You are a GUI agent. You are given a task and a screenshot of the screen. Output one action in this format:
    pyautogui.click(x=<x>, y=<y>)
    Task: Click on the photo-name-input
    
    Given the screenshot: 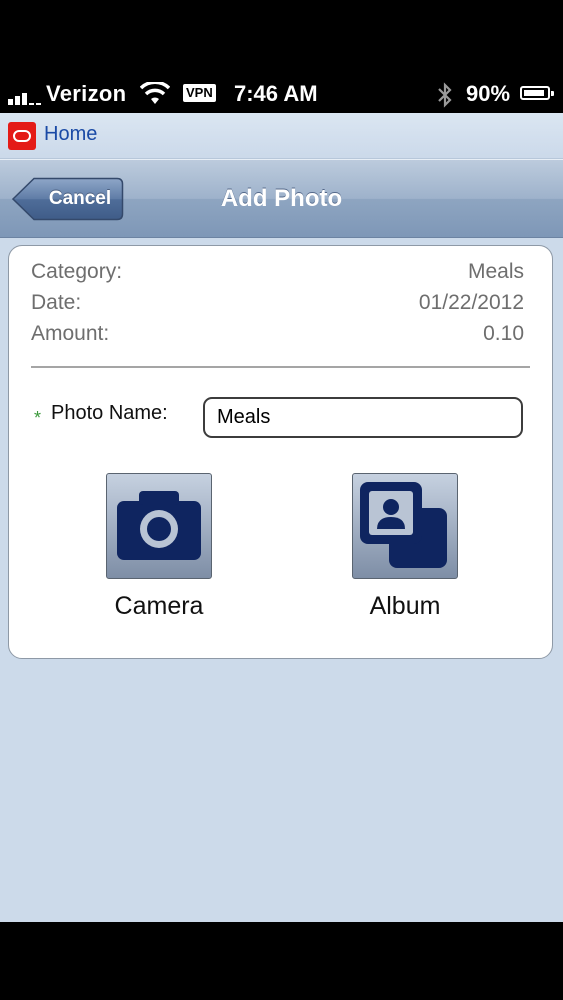 What is the action you would take?
    pyautogui.click(x=363, y=417)
    